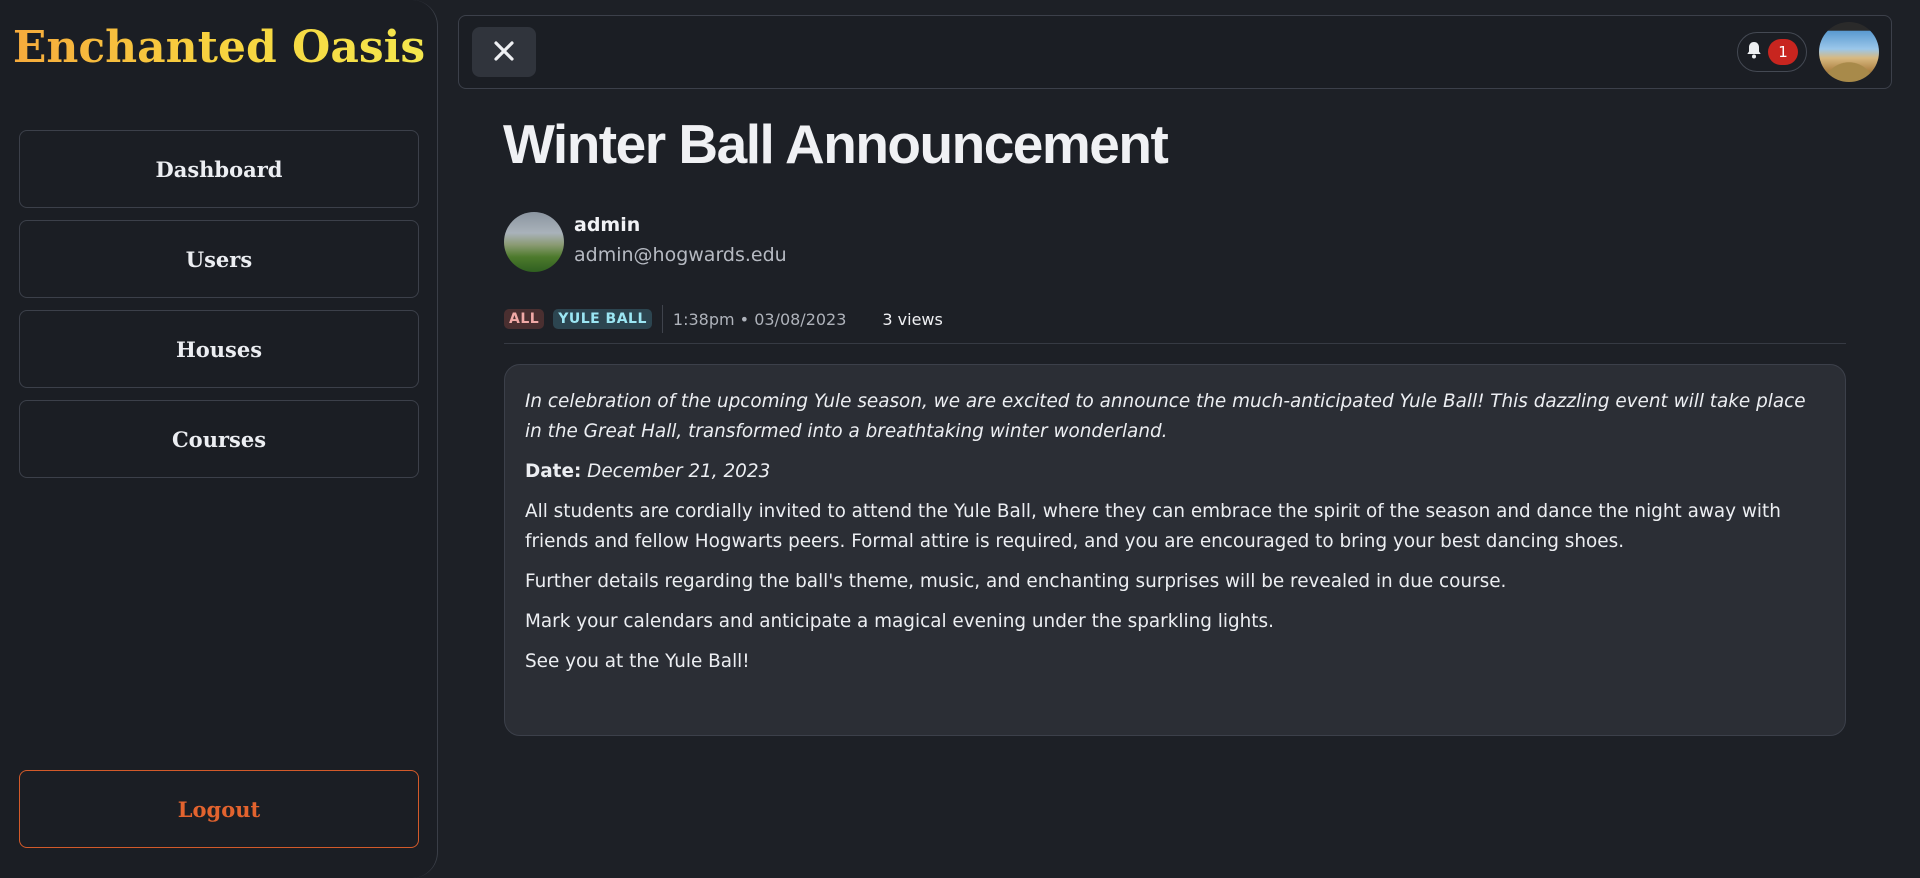  Describe the element at coordinates (836, 144) in the screenshot. I see `page-title: Winter Ball Announcement` at that location.